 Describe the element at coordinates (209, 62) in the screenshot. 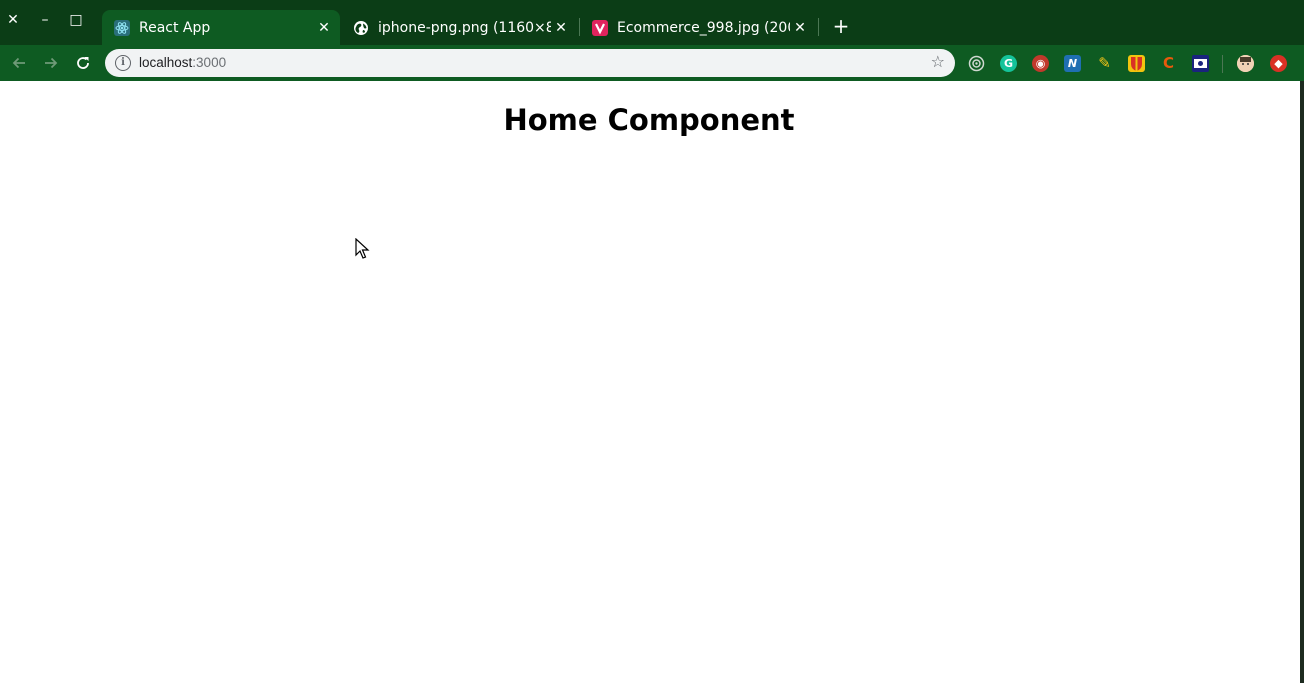

I see `url-port: :3000` at that location.